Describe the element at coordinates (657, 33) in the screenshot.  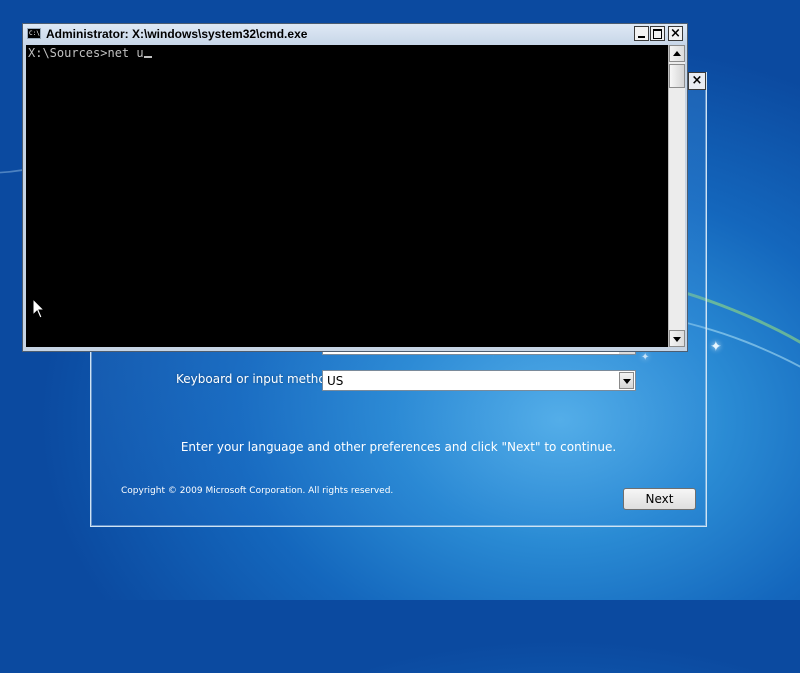
I see `maximize-button` at that location.